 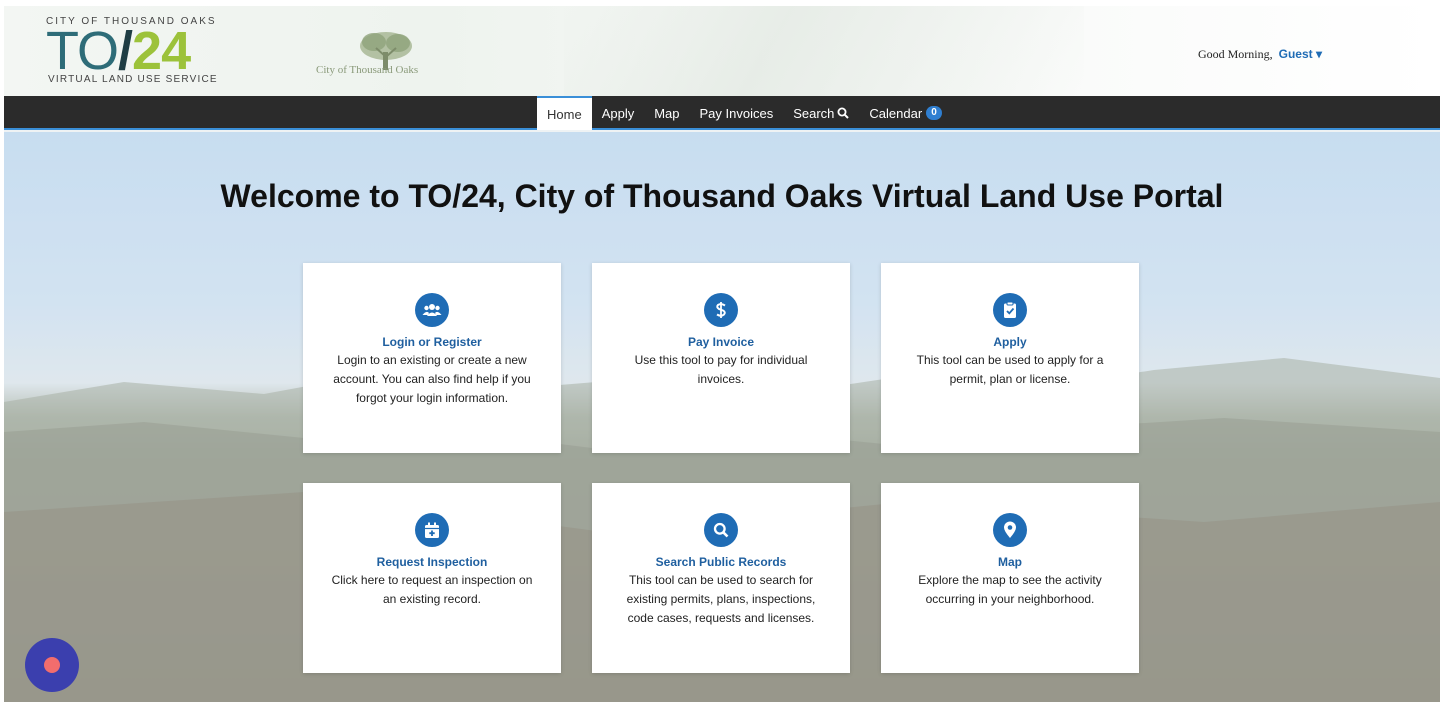 I want to click on nav-label: Pay Invoices, so click(x=736, y=113).